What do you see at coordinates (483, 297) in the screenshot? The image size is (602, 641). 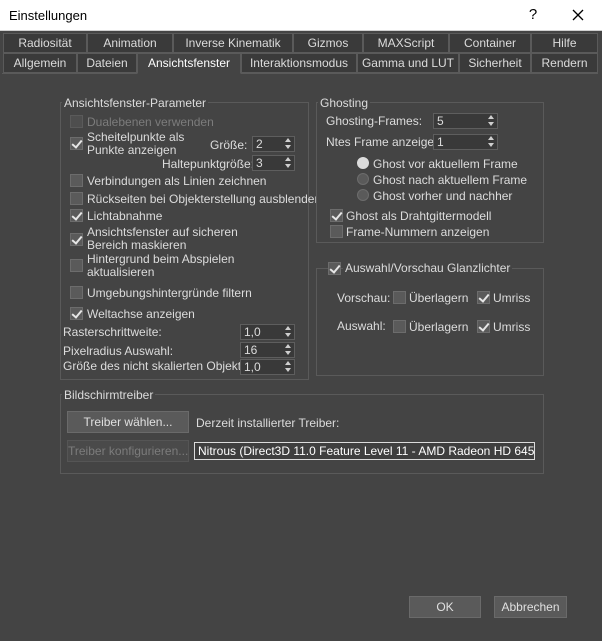 I see `preview-outline-checkbox` at bounding box center [483, 297].